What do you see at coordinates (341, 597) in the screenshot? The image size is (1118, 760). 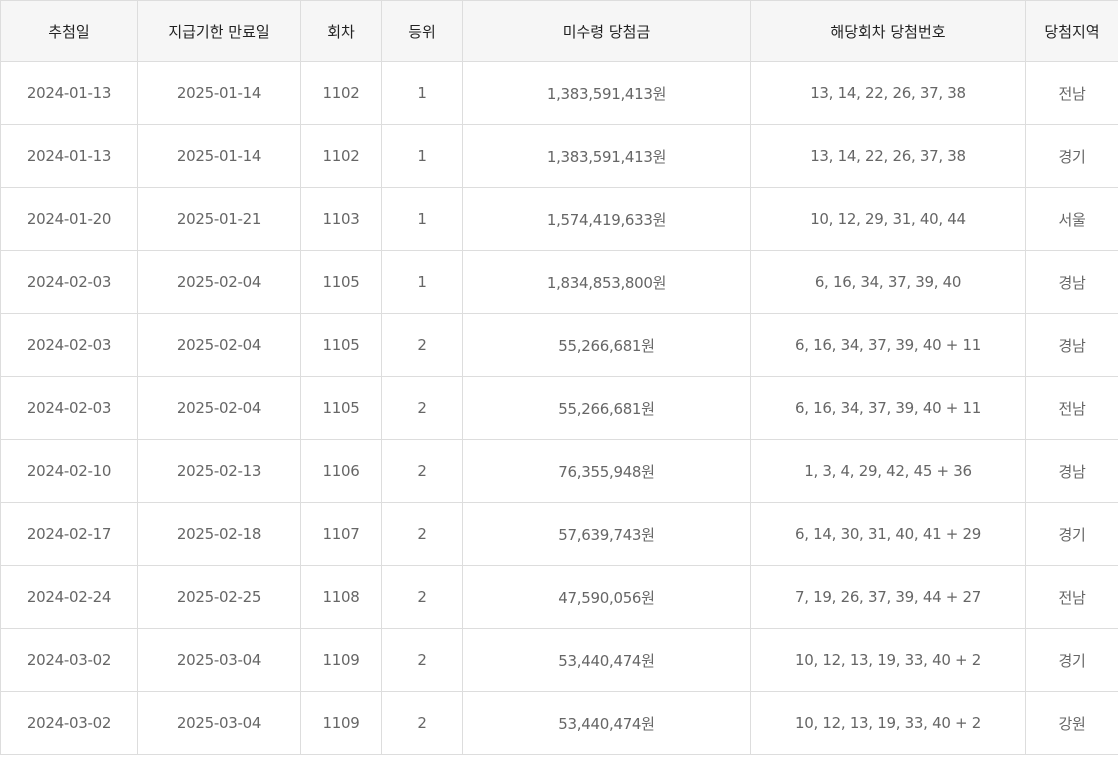 I see `cell-round: 1108` at bounding box center [341, 597].